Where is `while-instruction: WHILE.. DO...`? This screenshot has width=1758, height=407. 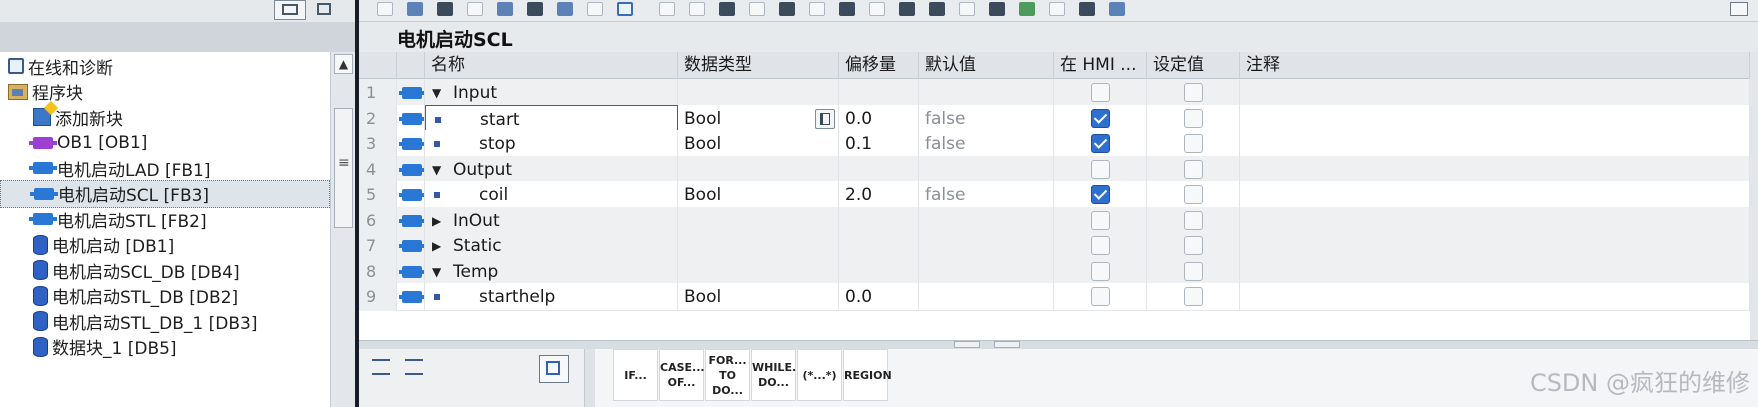 while-instruction: WHILE.. DO... is located at coordinates (775, 375).